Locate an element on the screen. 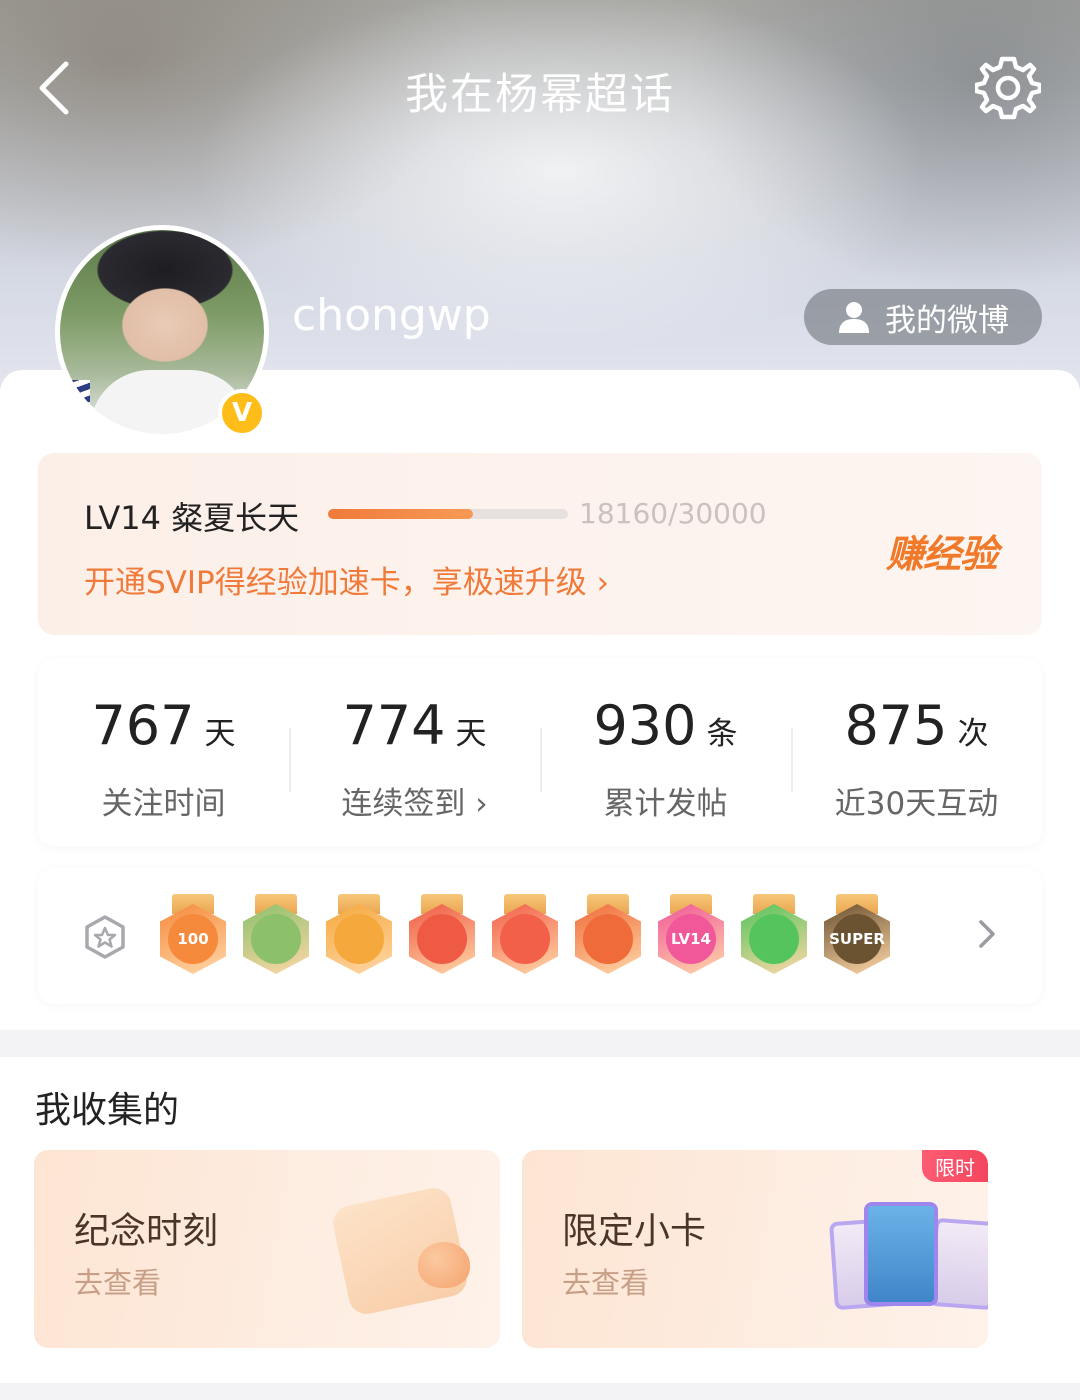 The height and width of the screenshot is (1400, 1080). stat-label: 连续签到 › is located at coordinates (414, 804).